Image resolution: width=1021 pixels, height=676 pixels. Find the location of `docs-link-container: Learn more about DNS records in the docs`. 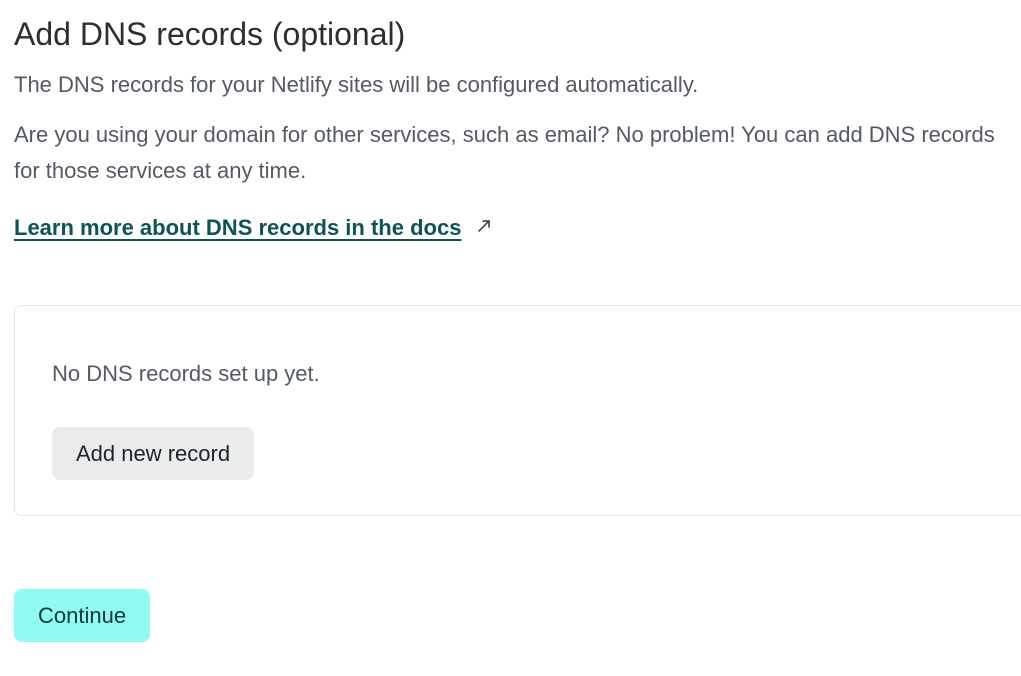

docs-link-container: Learn more about DNS records in the docs is located at coordinates (253, 228).